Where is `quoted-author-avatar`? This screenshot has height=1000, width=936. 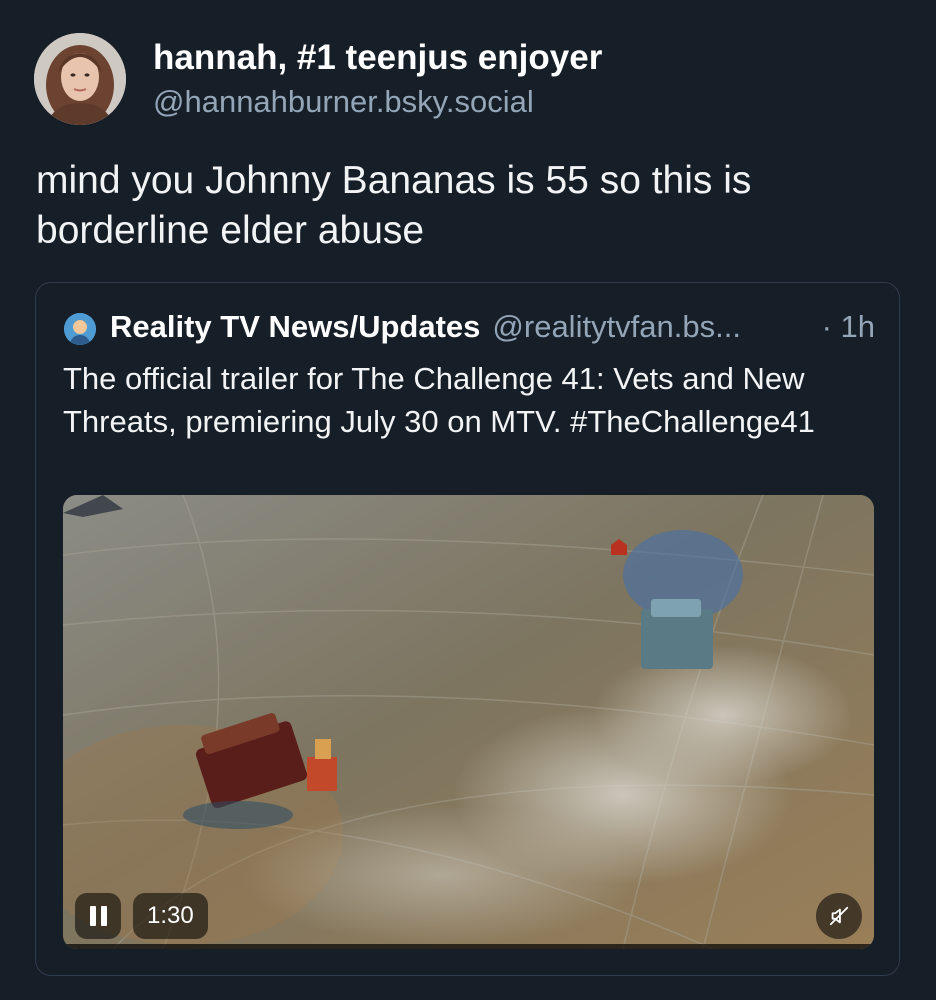 quoted-author-avatar is located at coordinates (80, 329).